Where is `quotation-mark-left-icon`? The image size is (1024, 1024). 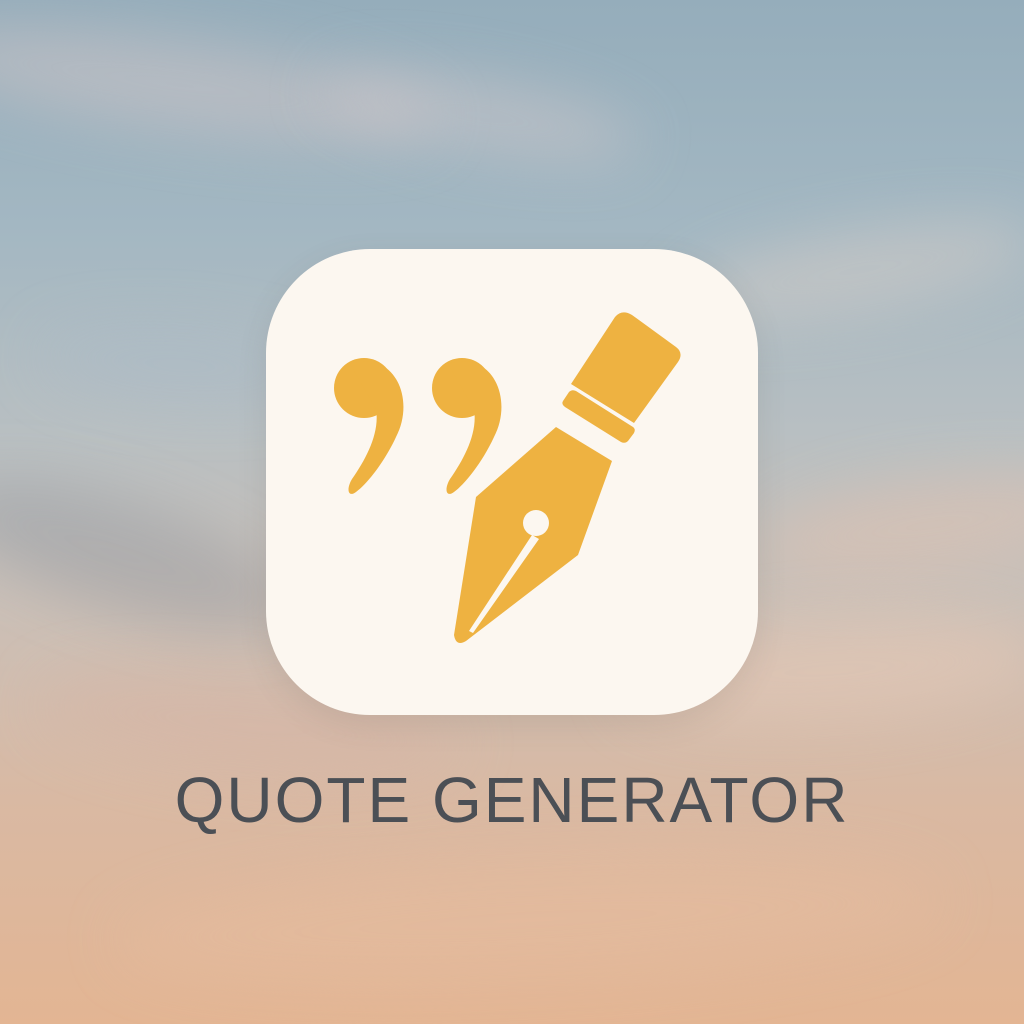
quotation-mark-left-icon is located at coordinates (369, 426).